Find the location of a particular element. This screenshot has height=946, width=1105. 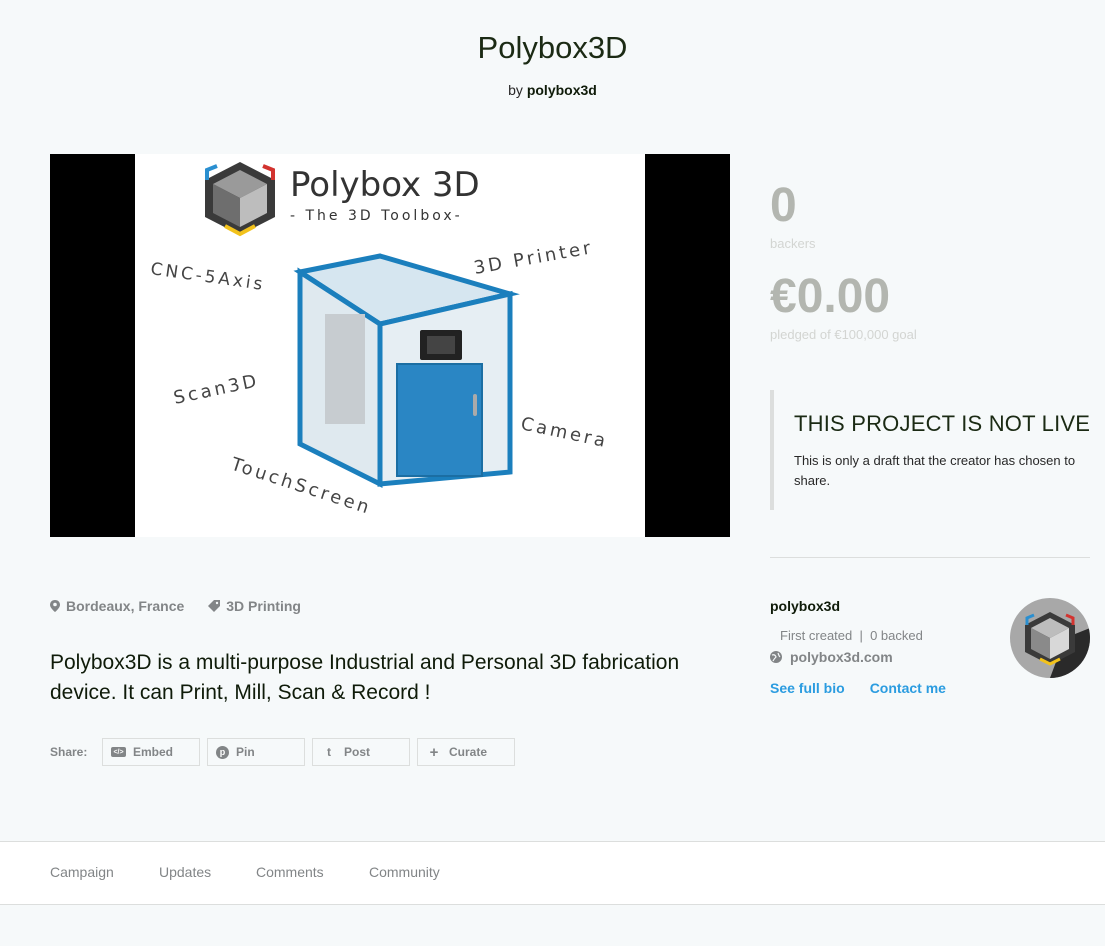

feature-label: Camera is located at coordinates (564, 432).